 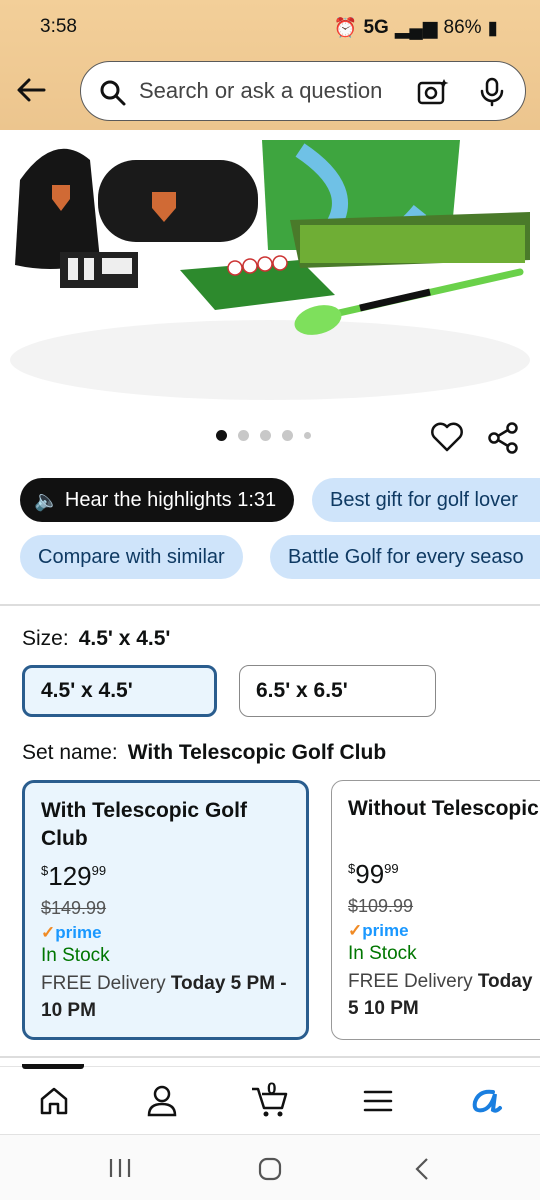 What do you see at coordinates (46, 500) in the screenshot?
I see `speaker-sparkle-icon: 🔈` at bounding box center [46, 500].